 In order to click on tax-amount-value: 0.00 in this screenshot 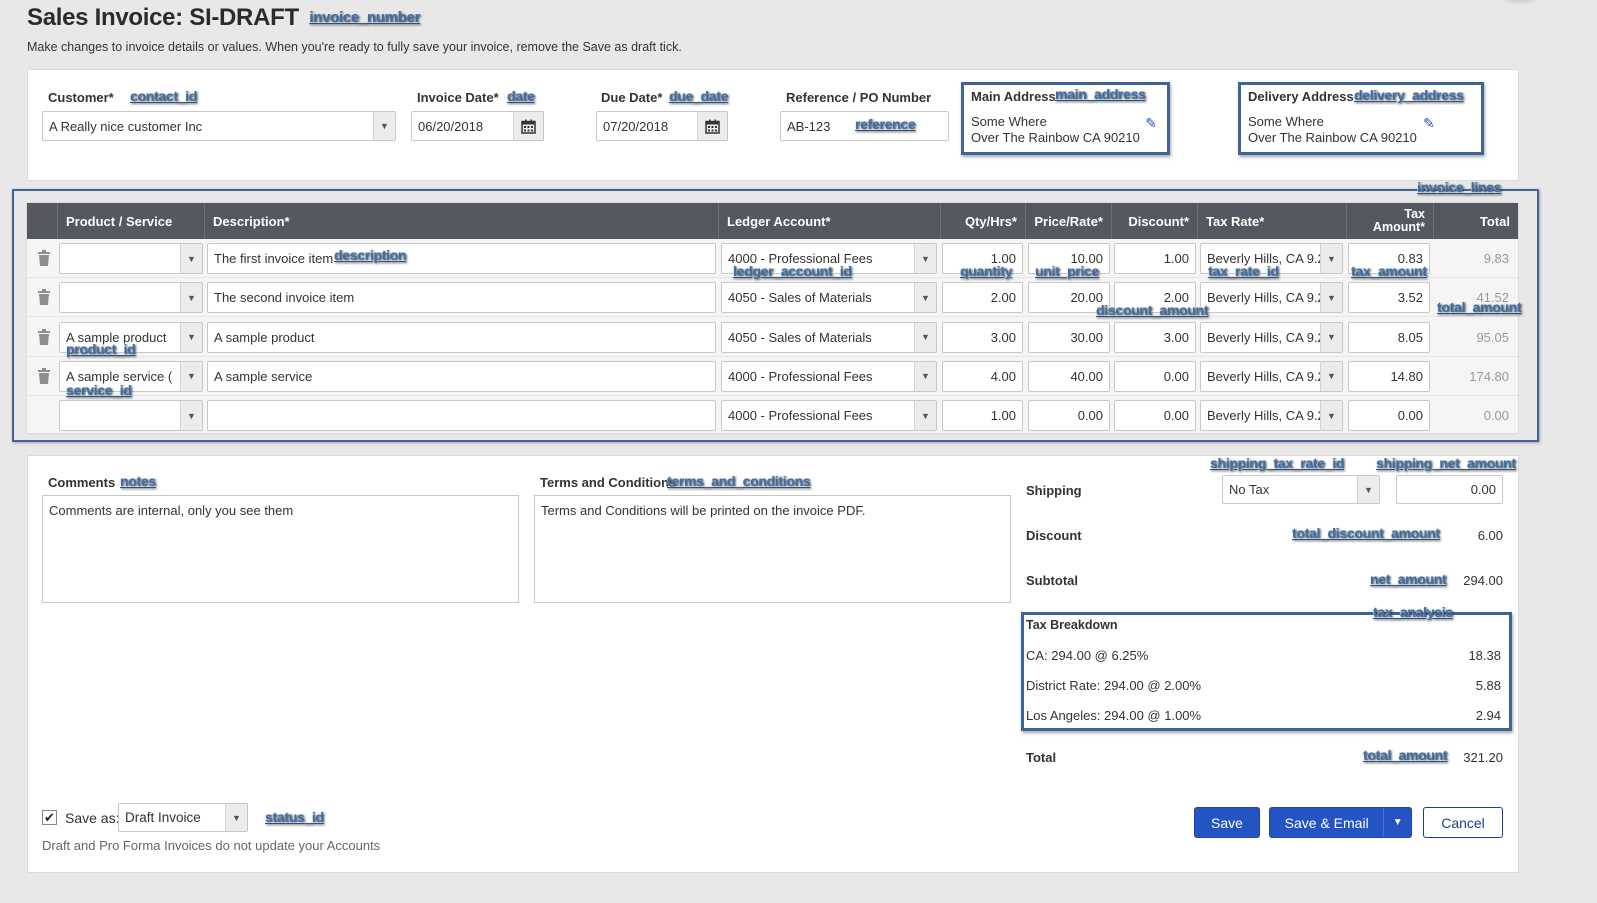, I will do `click(1410, 416)`.